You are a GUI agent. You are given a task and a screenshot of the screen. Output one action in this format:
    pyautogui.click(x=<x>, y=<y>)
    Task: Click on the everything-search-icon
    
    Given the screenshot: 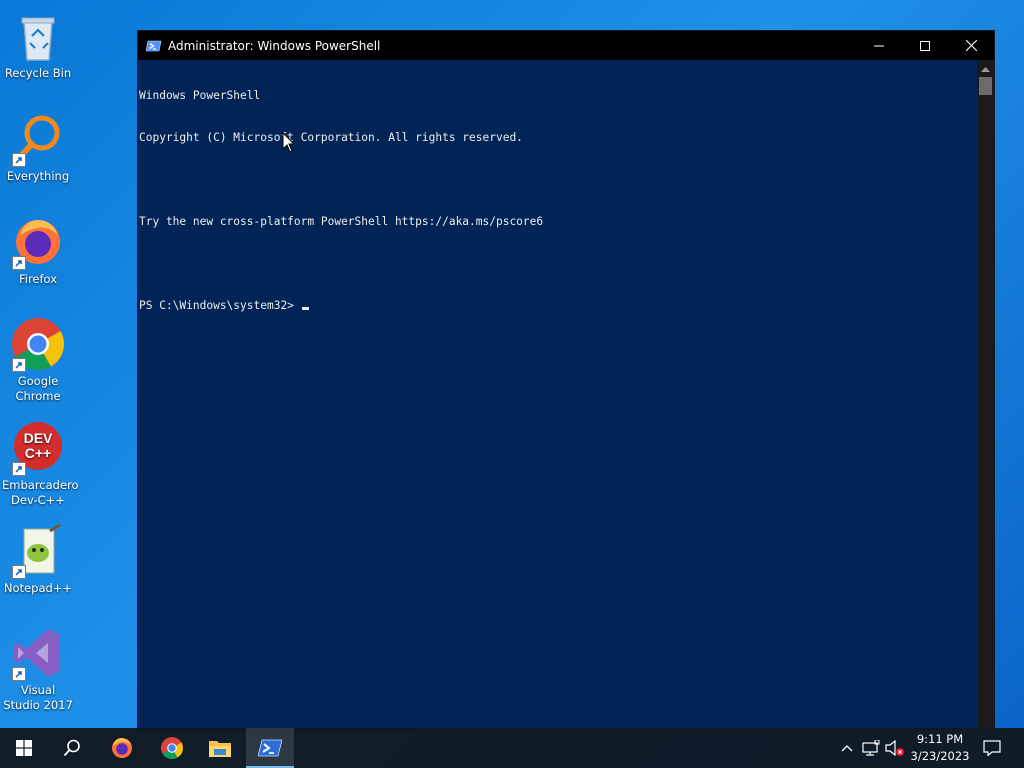 What is the action you would take?
    pyautogui.click(x=38, y=139)
    